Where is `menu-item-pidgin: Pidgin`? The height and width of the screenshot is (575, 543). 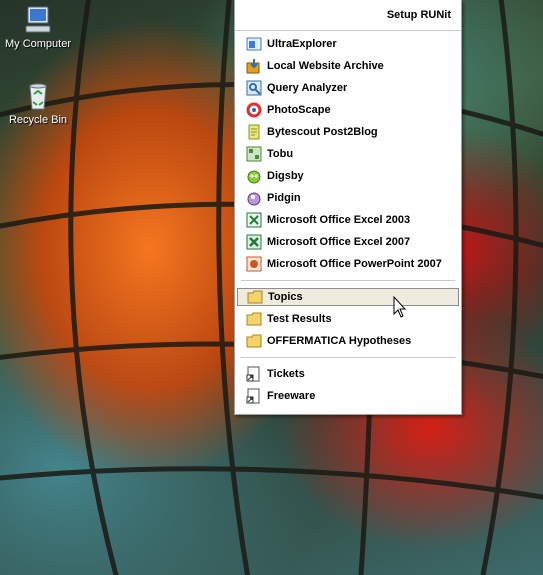 menu-item-pidgin: Pidgin is located at coordinates (348, 198).